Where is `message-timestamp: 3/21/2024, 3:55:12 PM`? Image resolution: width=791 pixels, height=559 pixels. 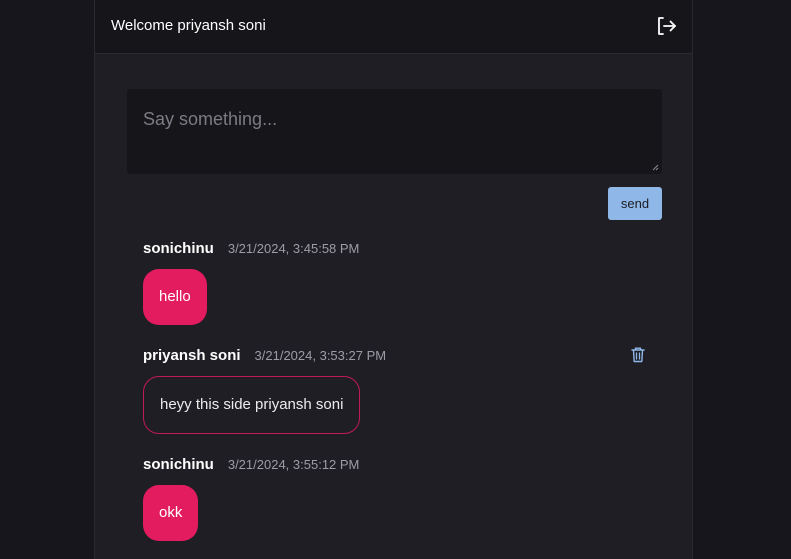 message-timestamp: 3/21/2024, 3:55:12 PM is located at coordinates (293, 464).